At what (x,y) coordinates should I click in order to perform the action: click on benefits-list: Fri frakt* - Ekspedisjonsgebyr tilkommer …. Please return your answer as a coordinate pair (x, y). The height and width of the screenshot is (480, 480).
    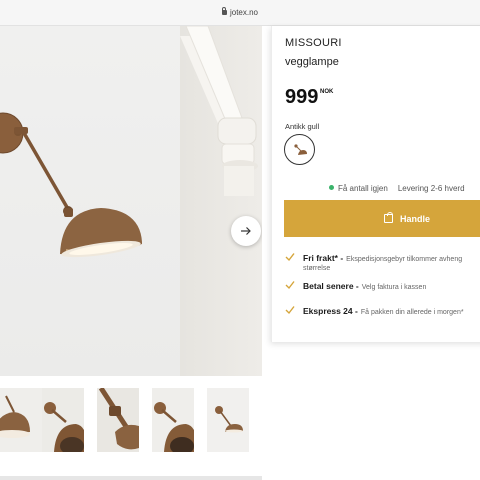
    Looking at the image, I should click on (382, 292).